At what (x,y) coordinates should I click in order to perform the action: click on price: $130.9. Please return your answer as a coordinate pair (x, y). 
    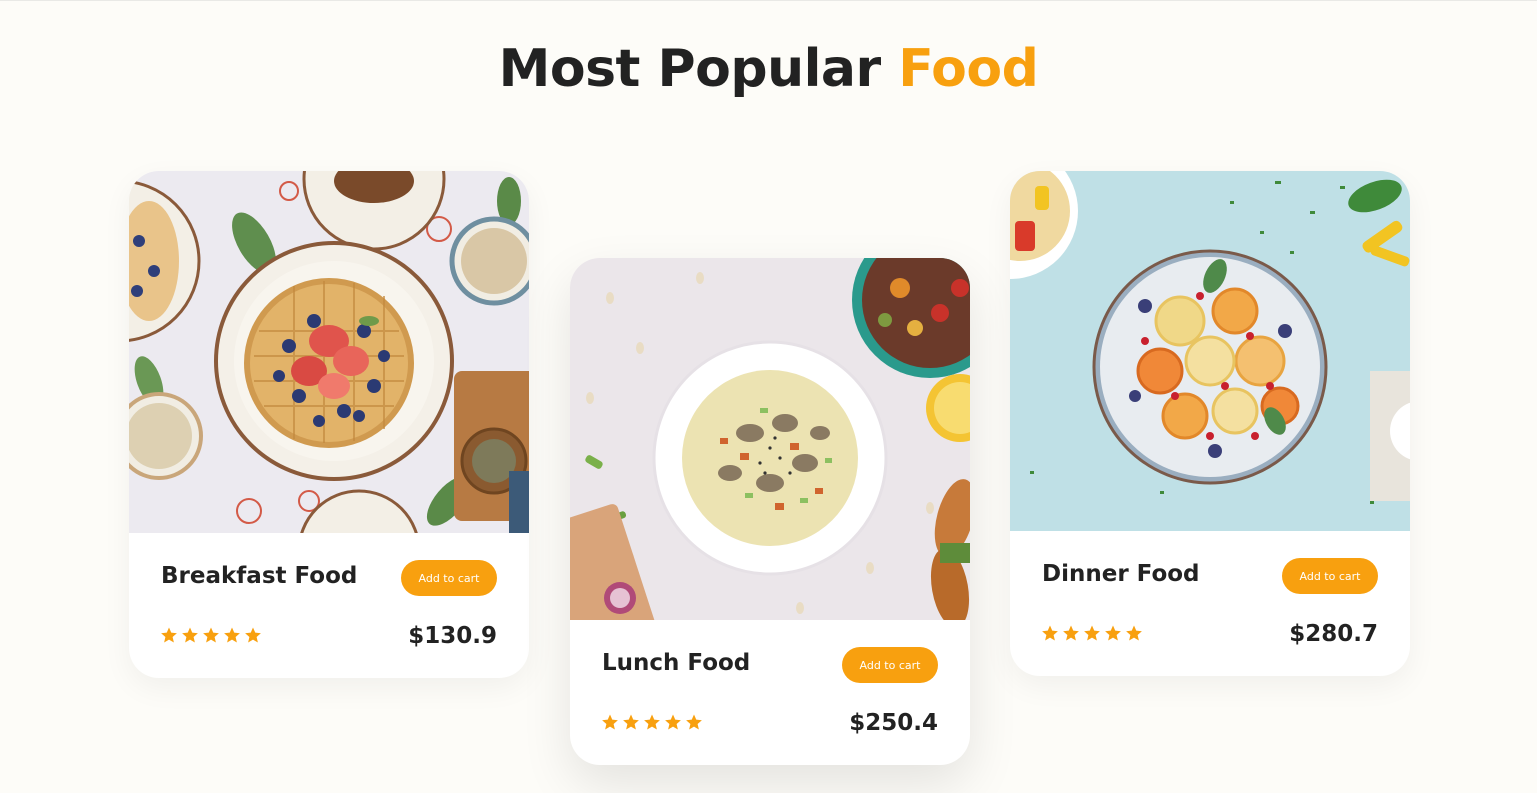
    Looking at the image, I should click on (452, 636).